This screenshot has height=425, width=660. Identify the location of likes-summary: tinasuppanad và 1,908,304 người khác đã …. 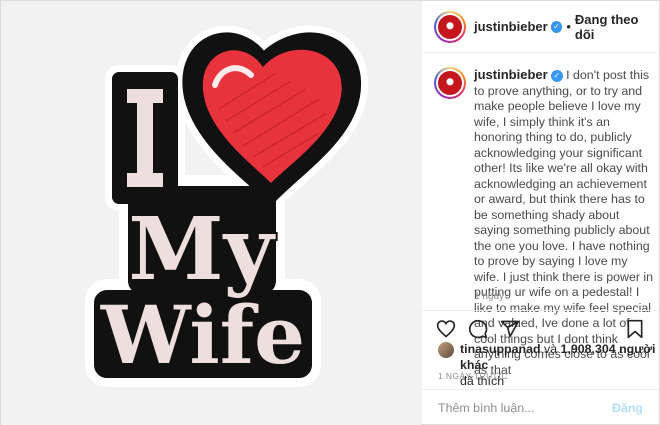
(548, 365).